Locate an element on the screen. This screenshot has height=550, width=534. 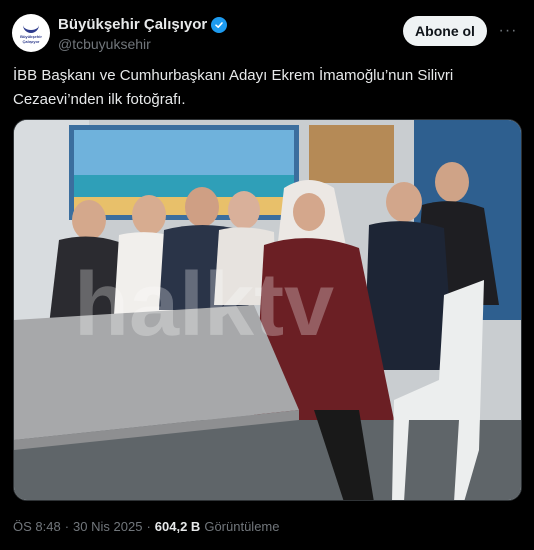
wall-painting is located at coordinates (184, 172).